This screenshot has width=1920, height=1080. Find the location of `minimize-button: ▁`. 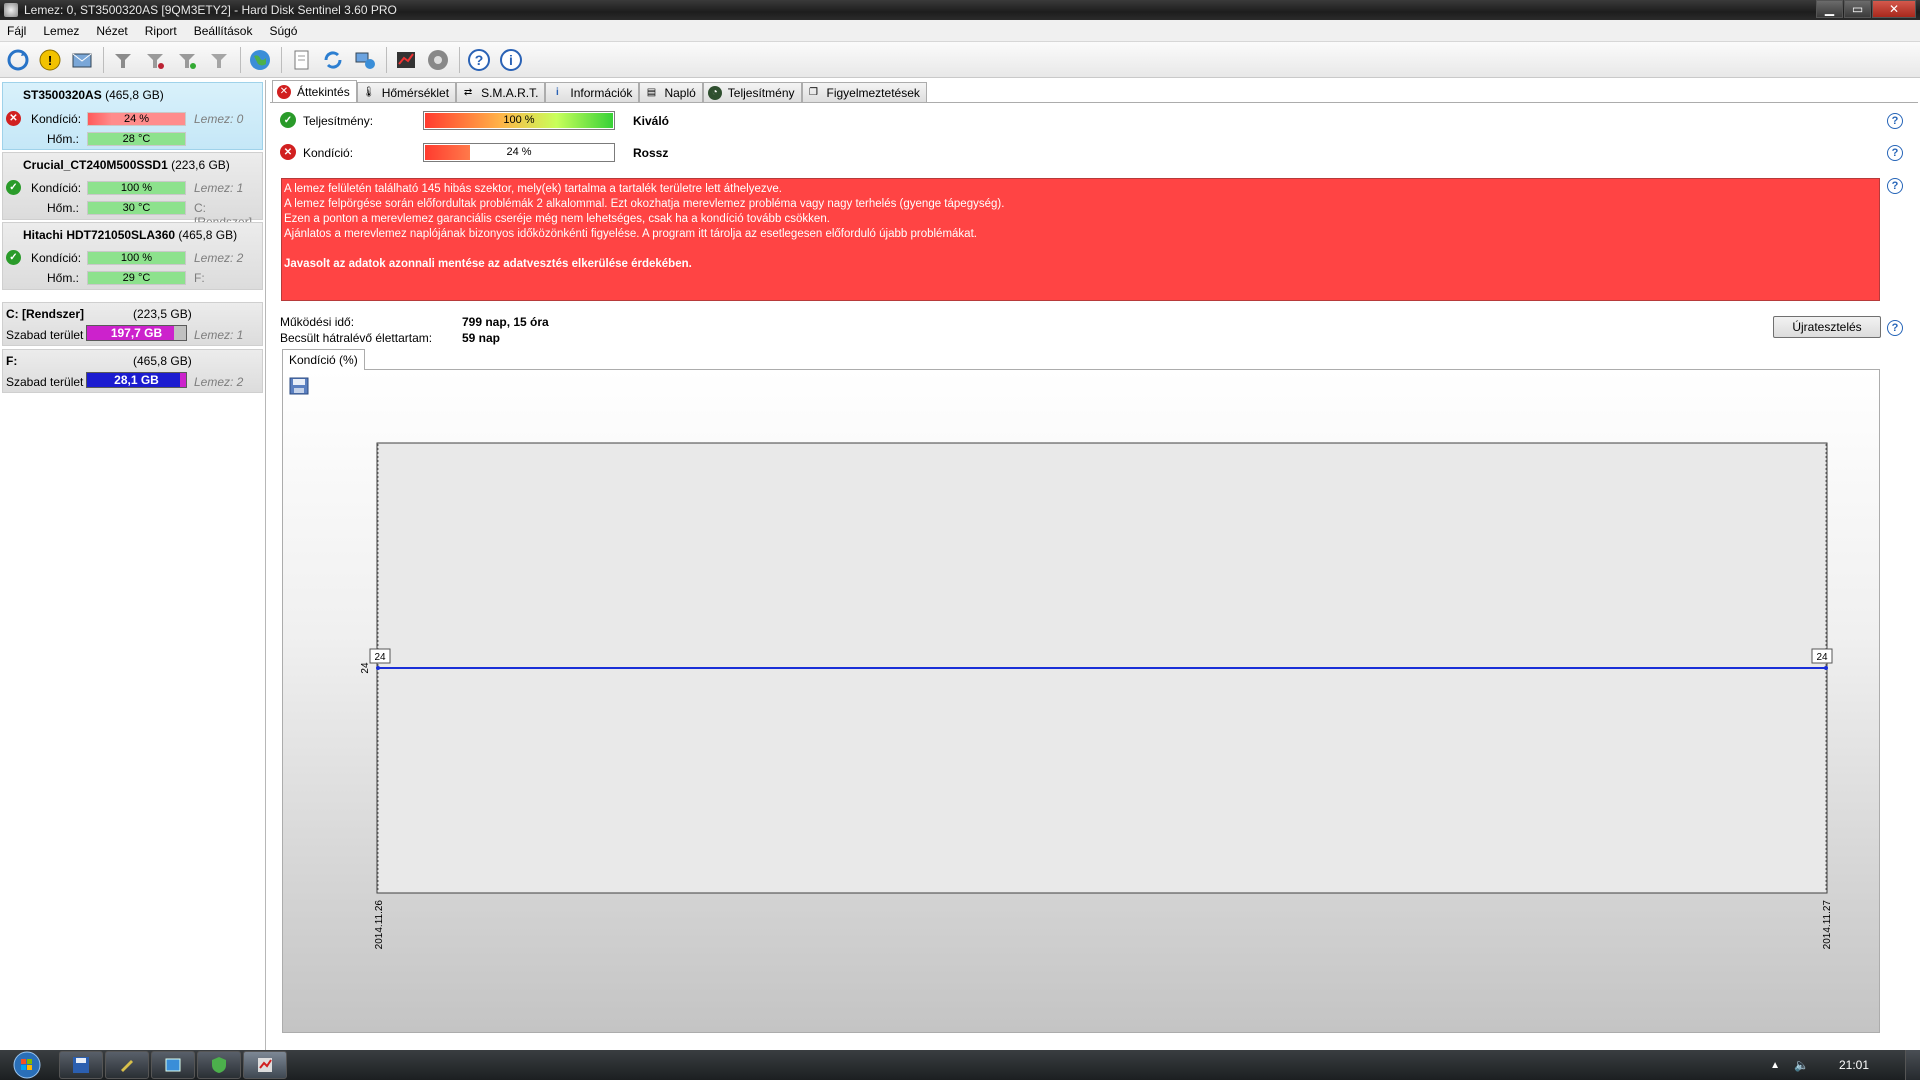

minimize-button: ▁ is located at coordinates (1829, 9).